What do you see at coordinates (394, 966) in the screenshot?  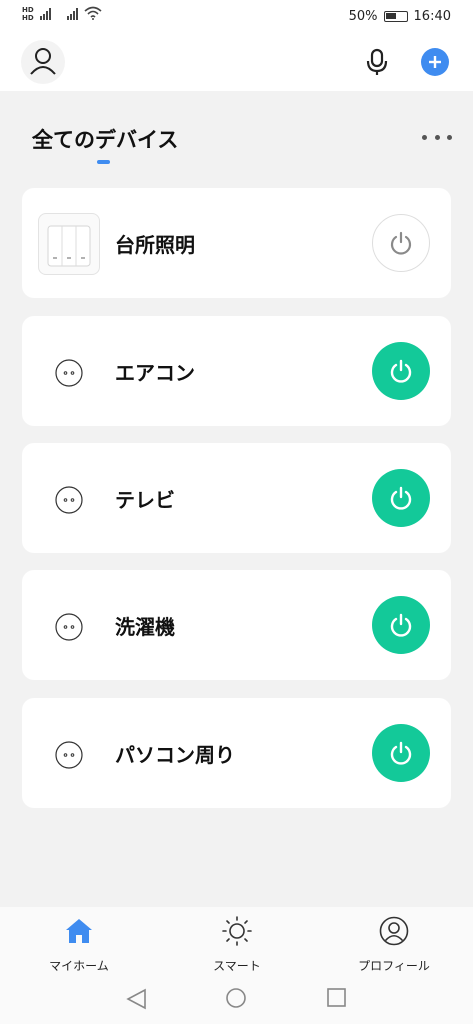 I see `nav-label: プロフィール` at bounding box center [394, 966].